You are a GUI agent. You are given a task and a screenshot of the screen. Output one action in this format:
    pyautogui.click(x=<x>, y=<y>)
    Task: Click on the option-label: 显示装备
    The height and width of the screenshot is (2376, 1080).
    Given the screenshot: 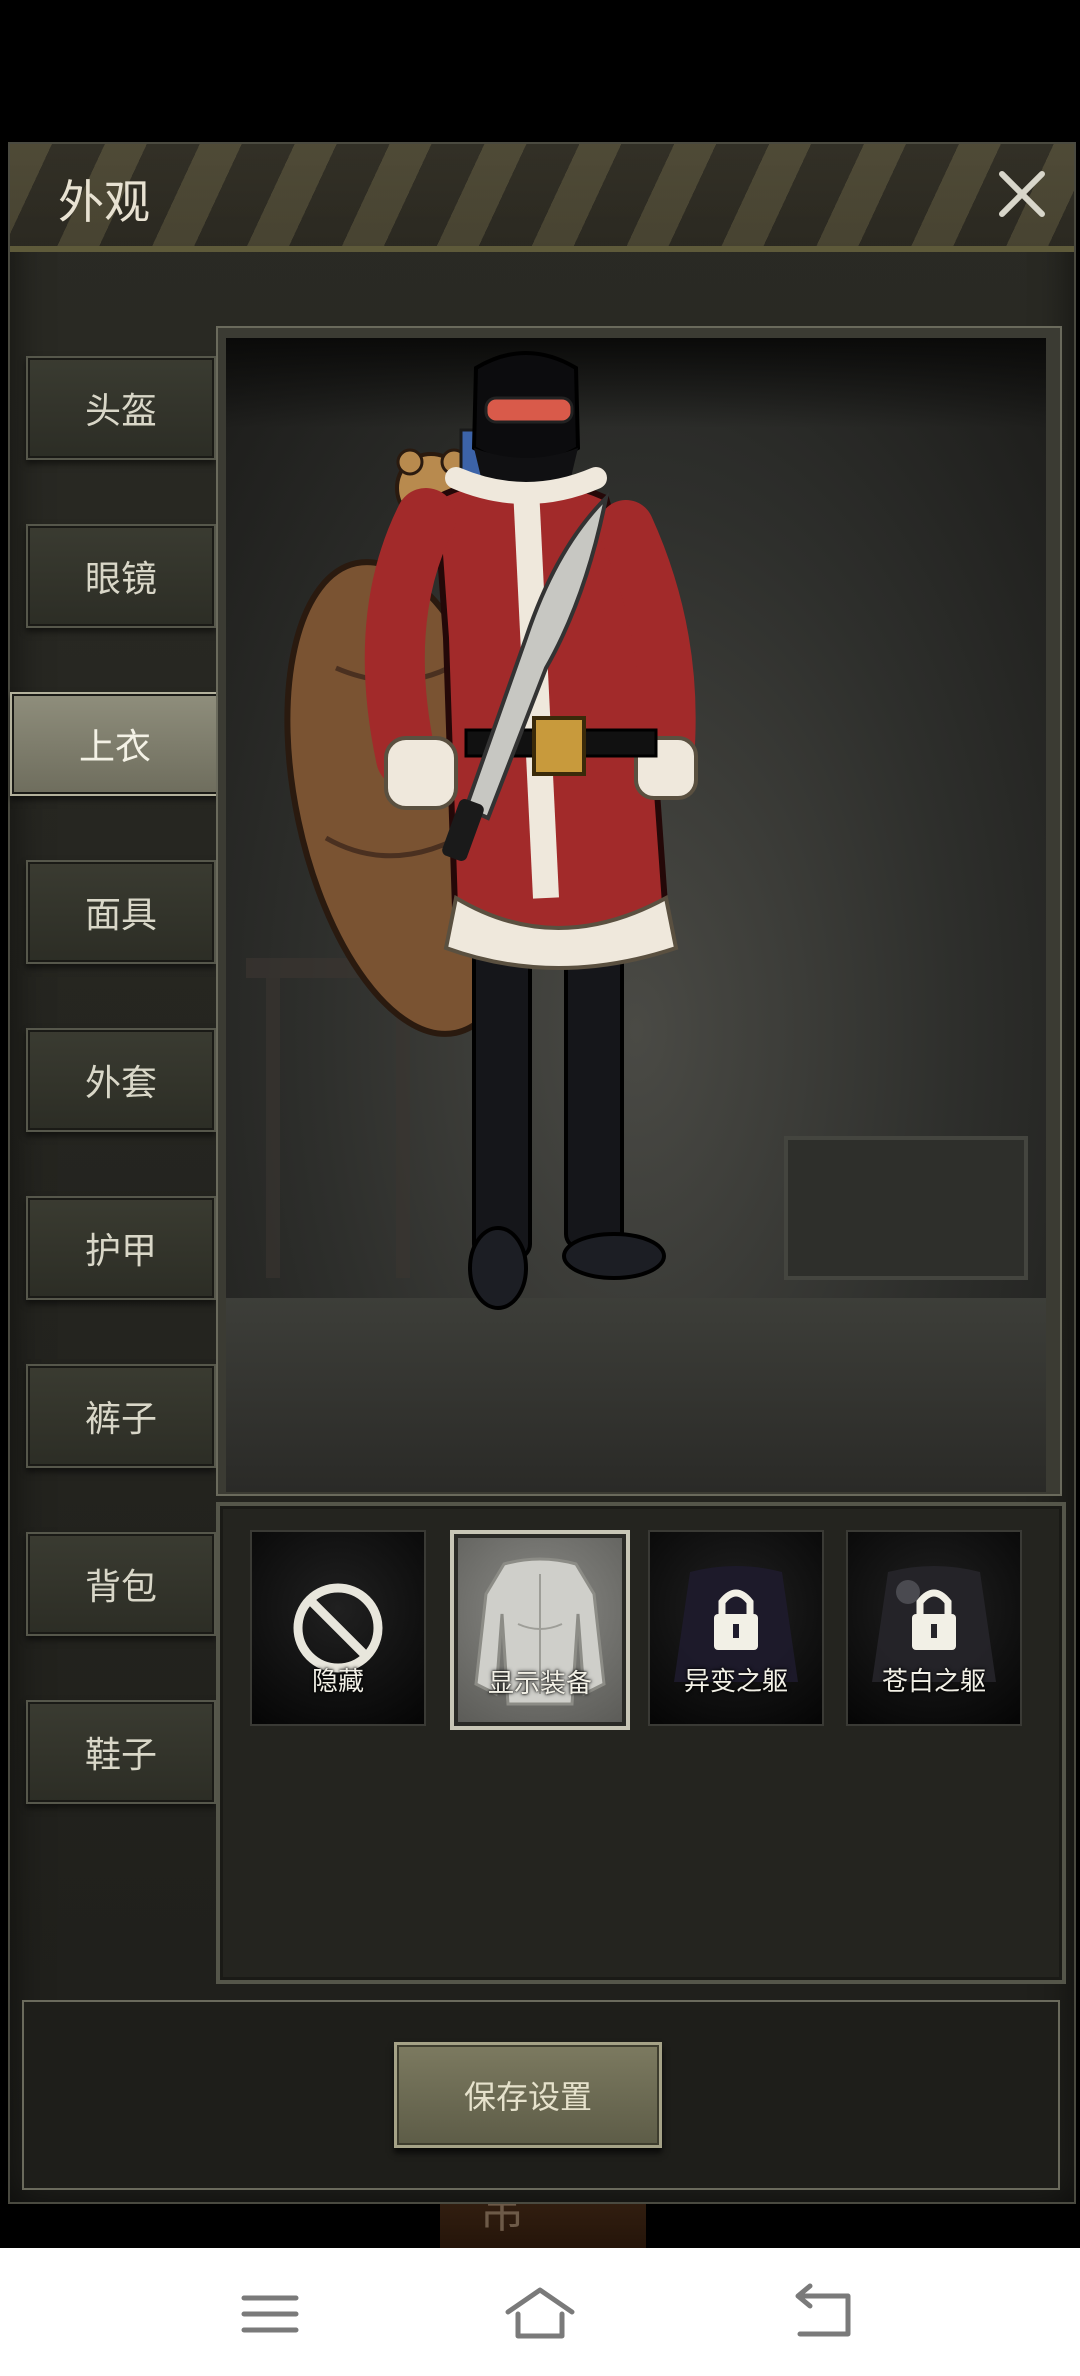 What is the action you would take?
    pyautogui.click(x=539, y=1684)
    